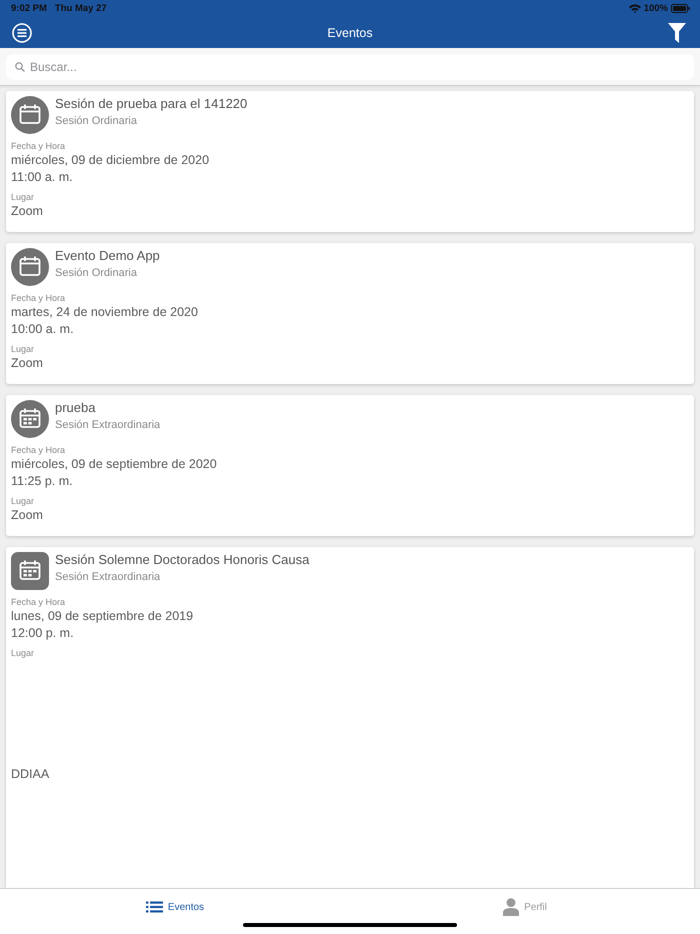 Image resolution: width=700 pixels, height=934 pixels. Describe the element at coordinates (677, 32) in the screenshot. I see `filter-icon` at that location.